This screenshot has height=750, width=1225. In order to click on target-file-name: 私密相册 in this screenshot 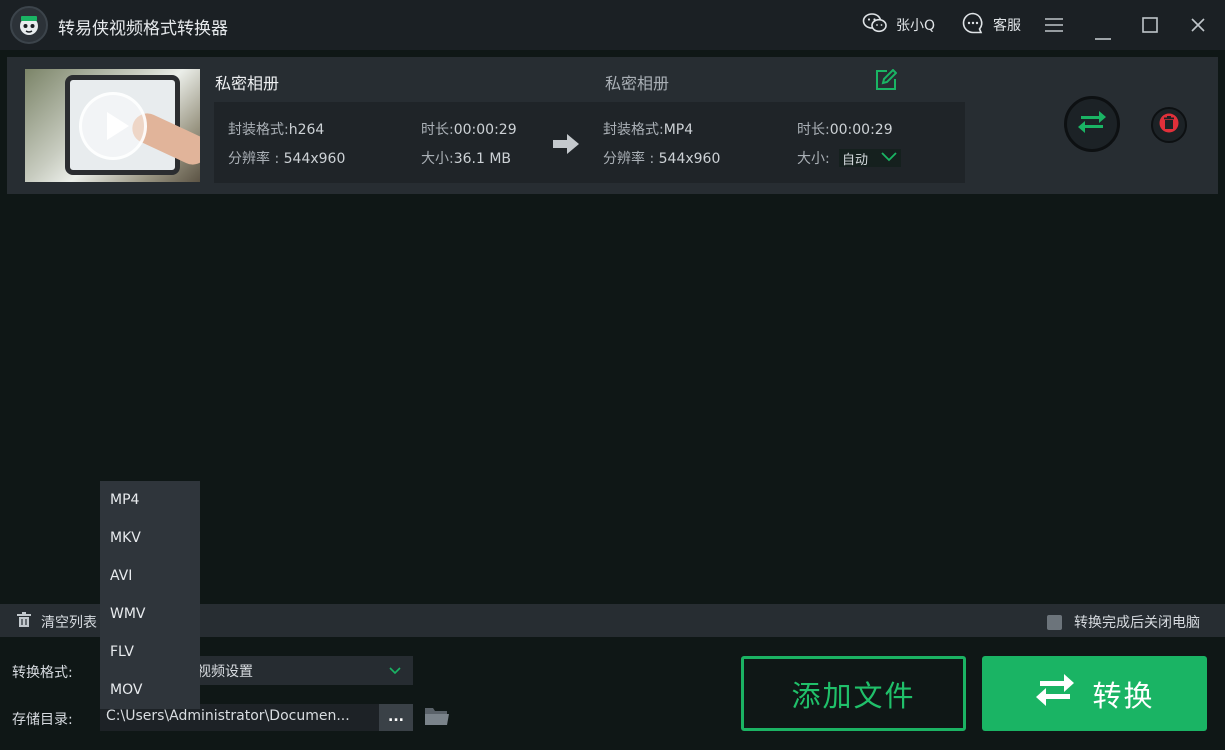, I will do `click(637, 83)`.